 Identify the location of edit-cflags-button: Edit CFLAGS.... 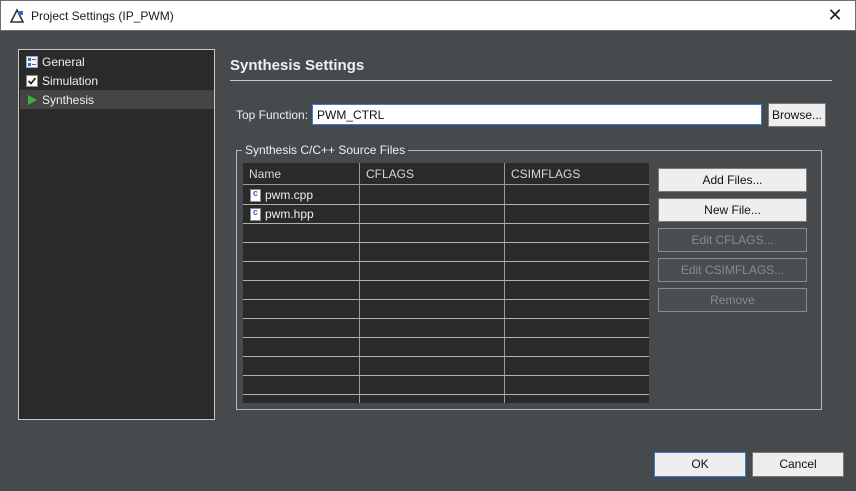
(732, 240).